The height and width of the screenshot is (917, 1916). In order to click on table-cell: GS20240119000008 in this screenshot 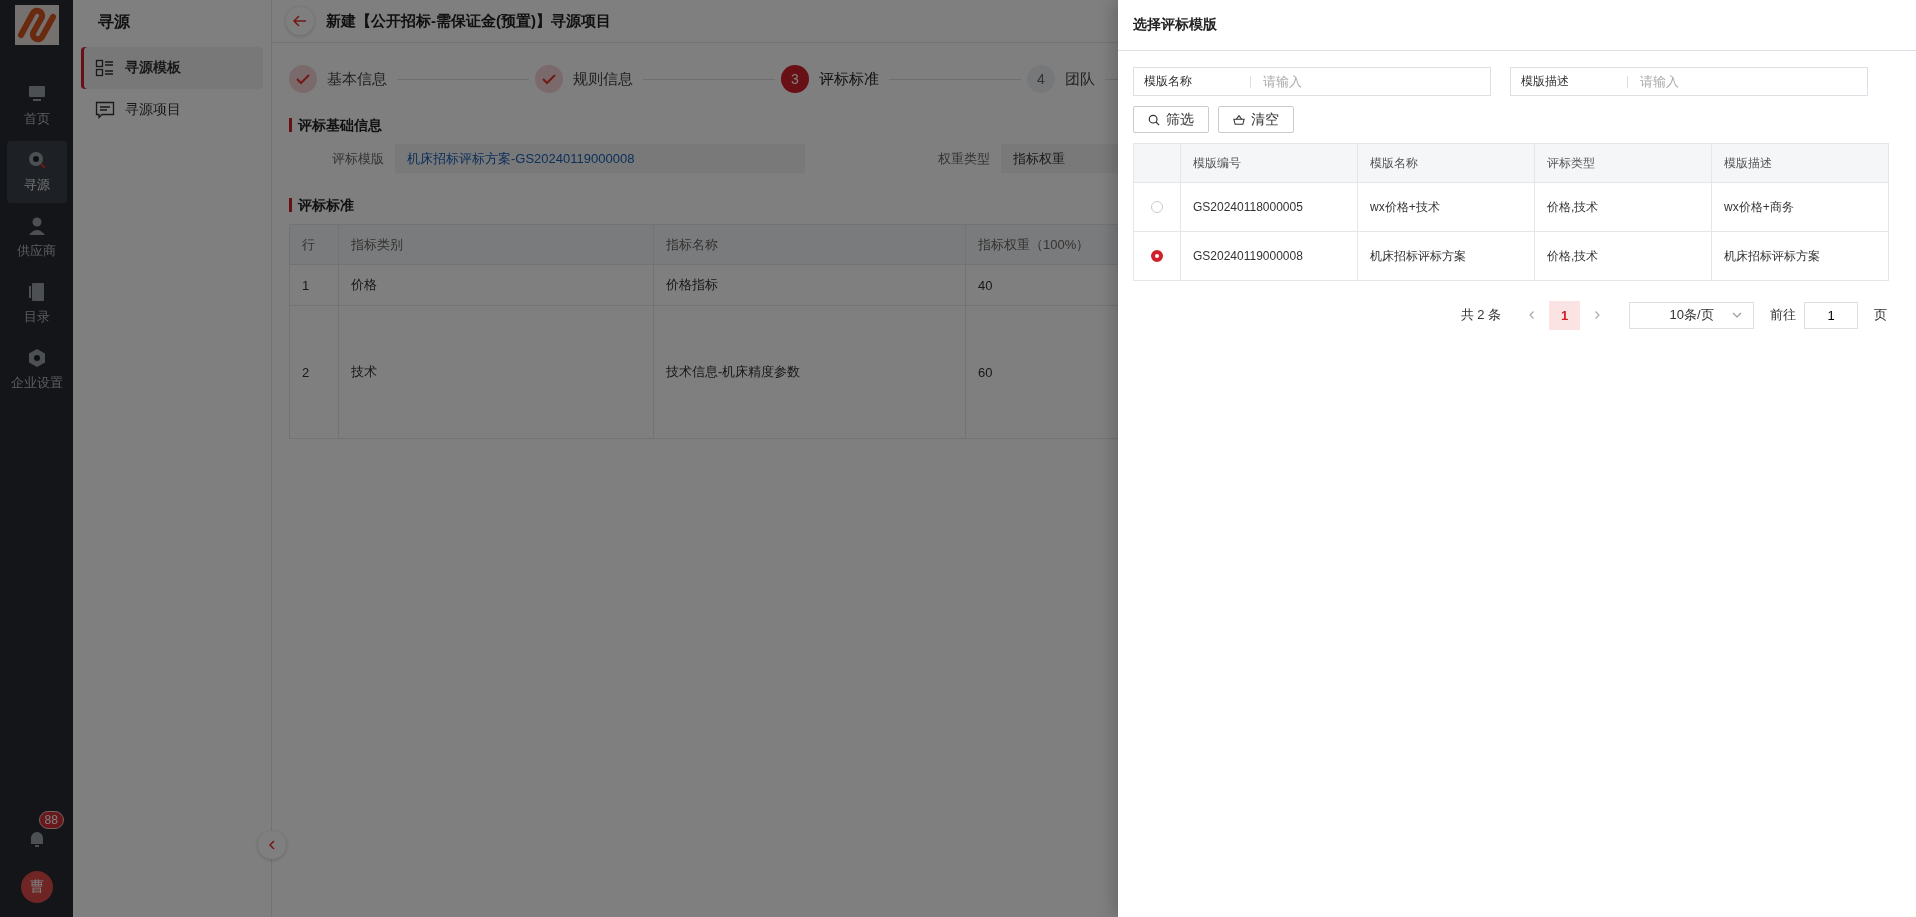, I will do `click(1268, 256)`.